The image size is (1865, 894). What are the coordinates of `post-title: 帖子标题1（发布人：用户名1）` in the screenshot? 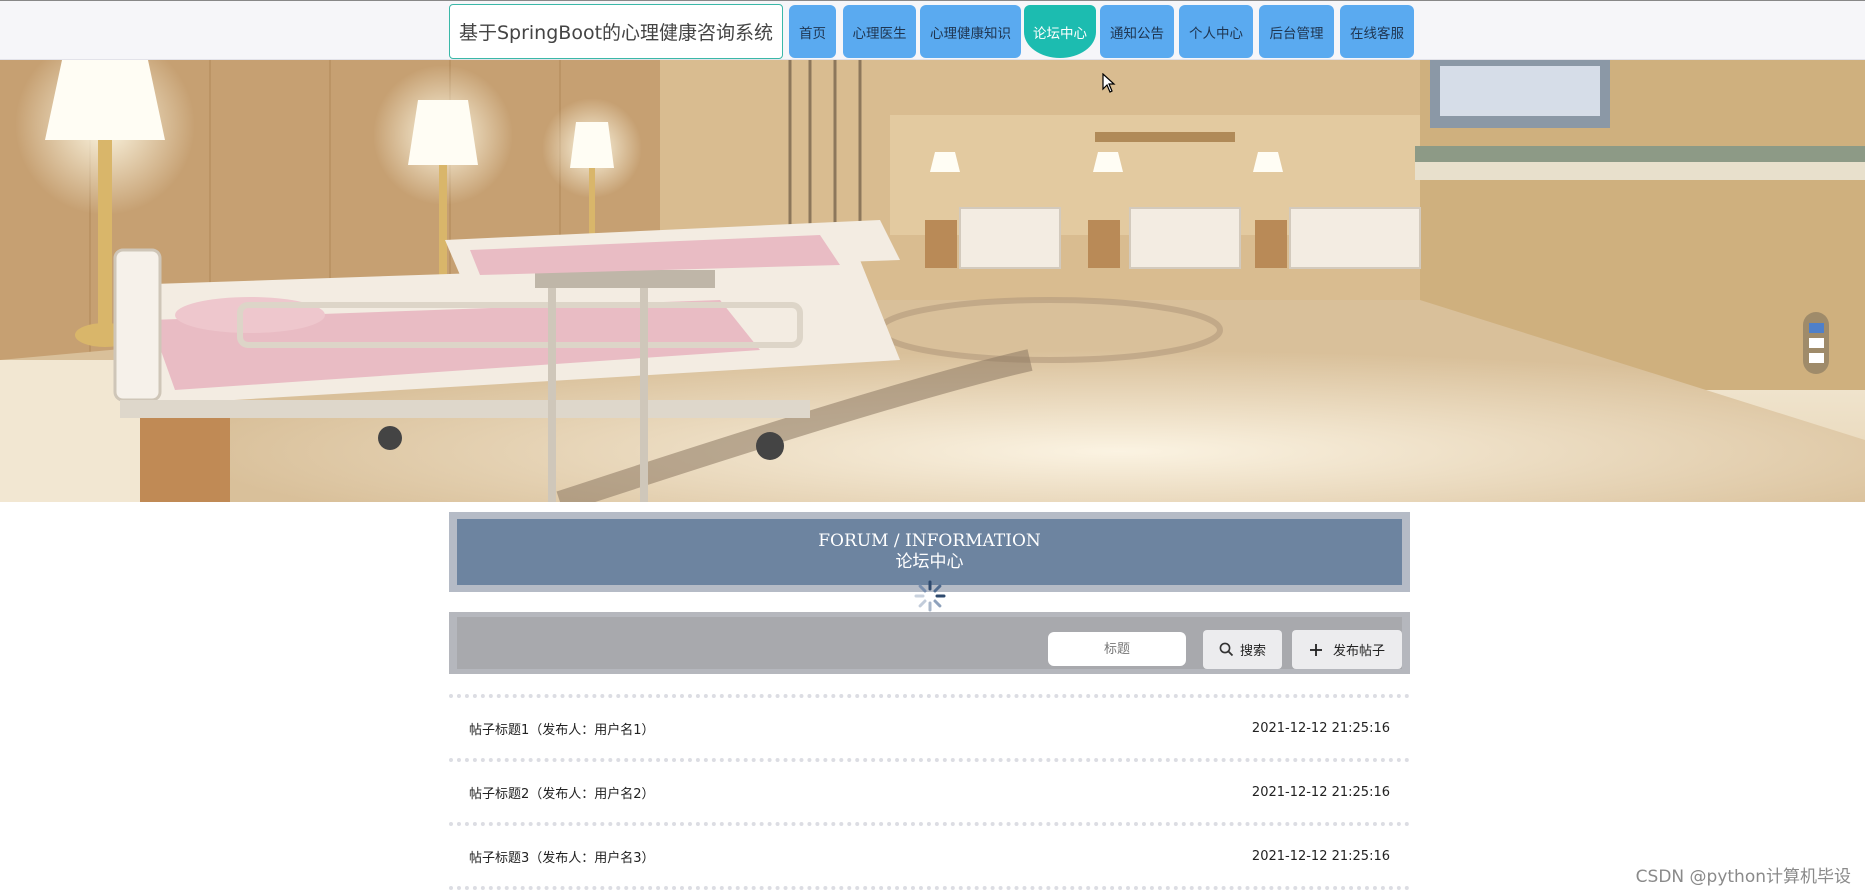 It's located at (562, 728).